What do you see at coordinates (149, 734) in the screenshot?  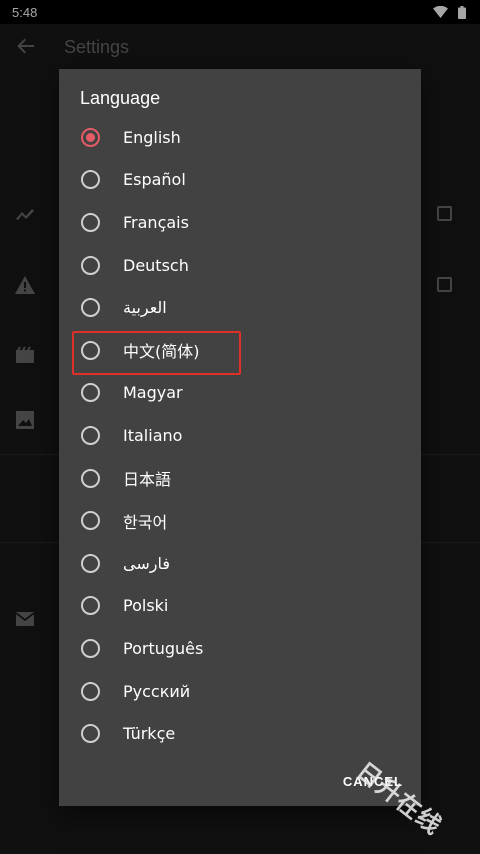 I see `language-option-label: Türkçe` at bounding box center [149, 734].